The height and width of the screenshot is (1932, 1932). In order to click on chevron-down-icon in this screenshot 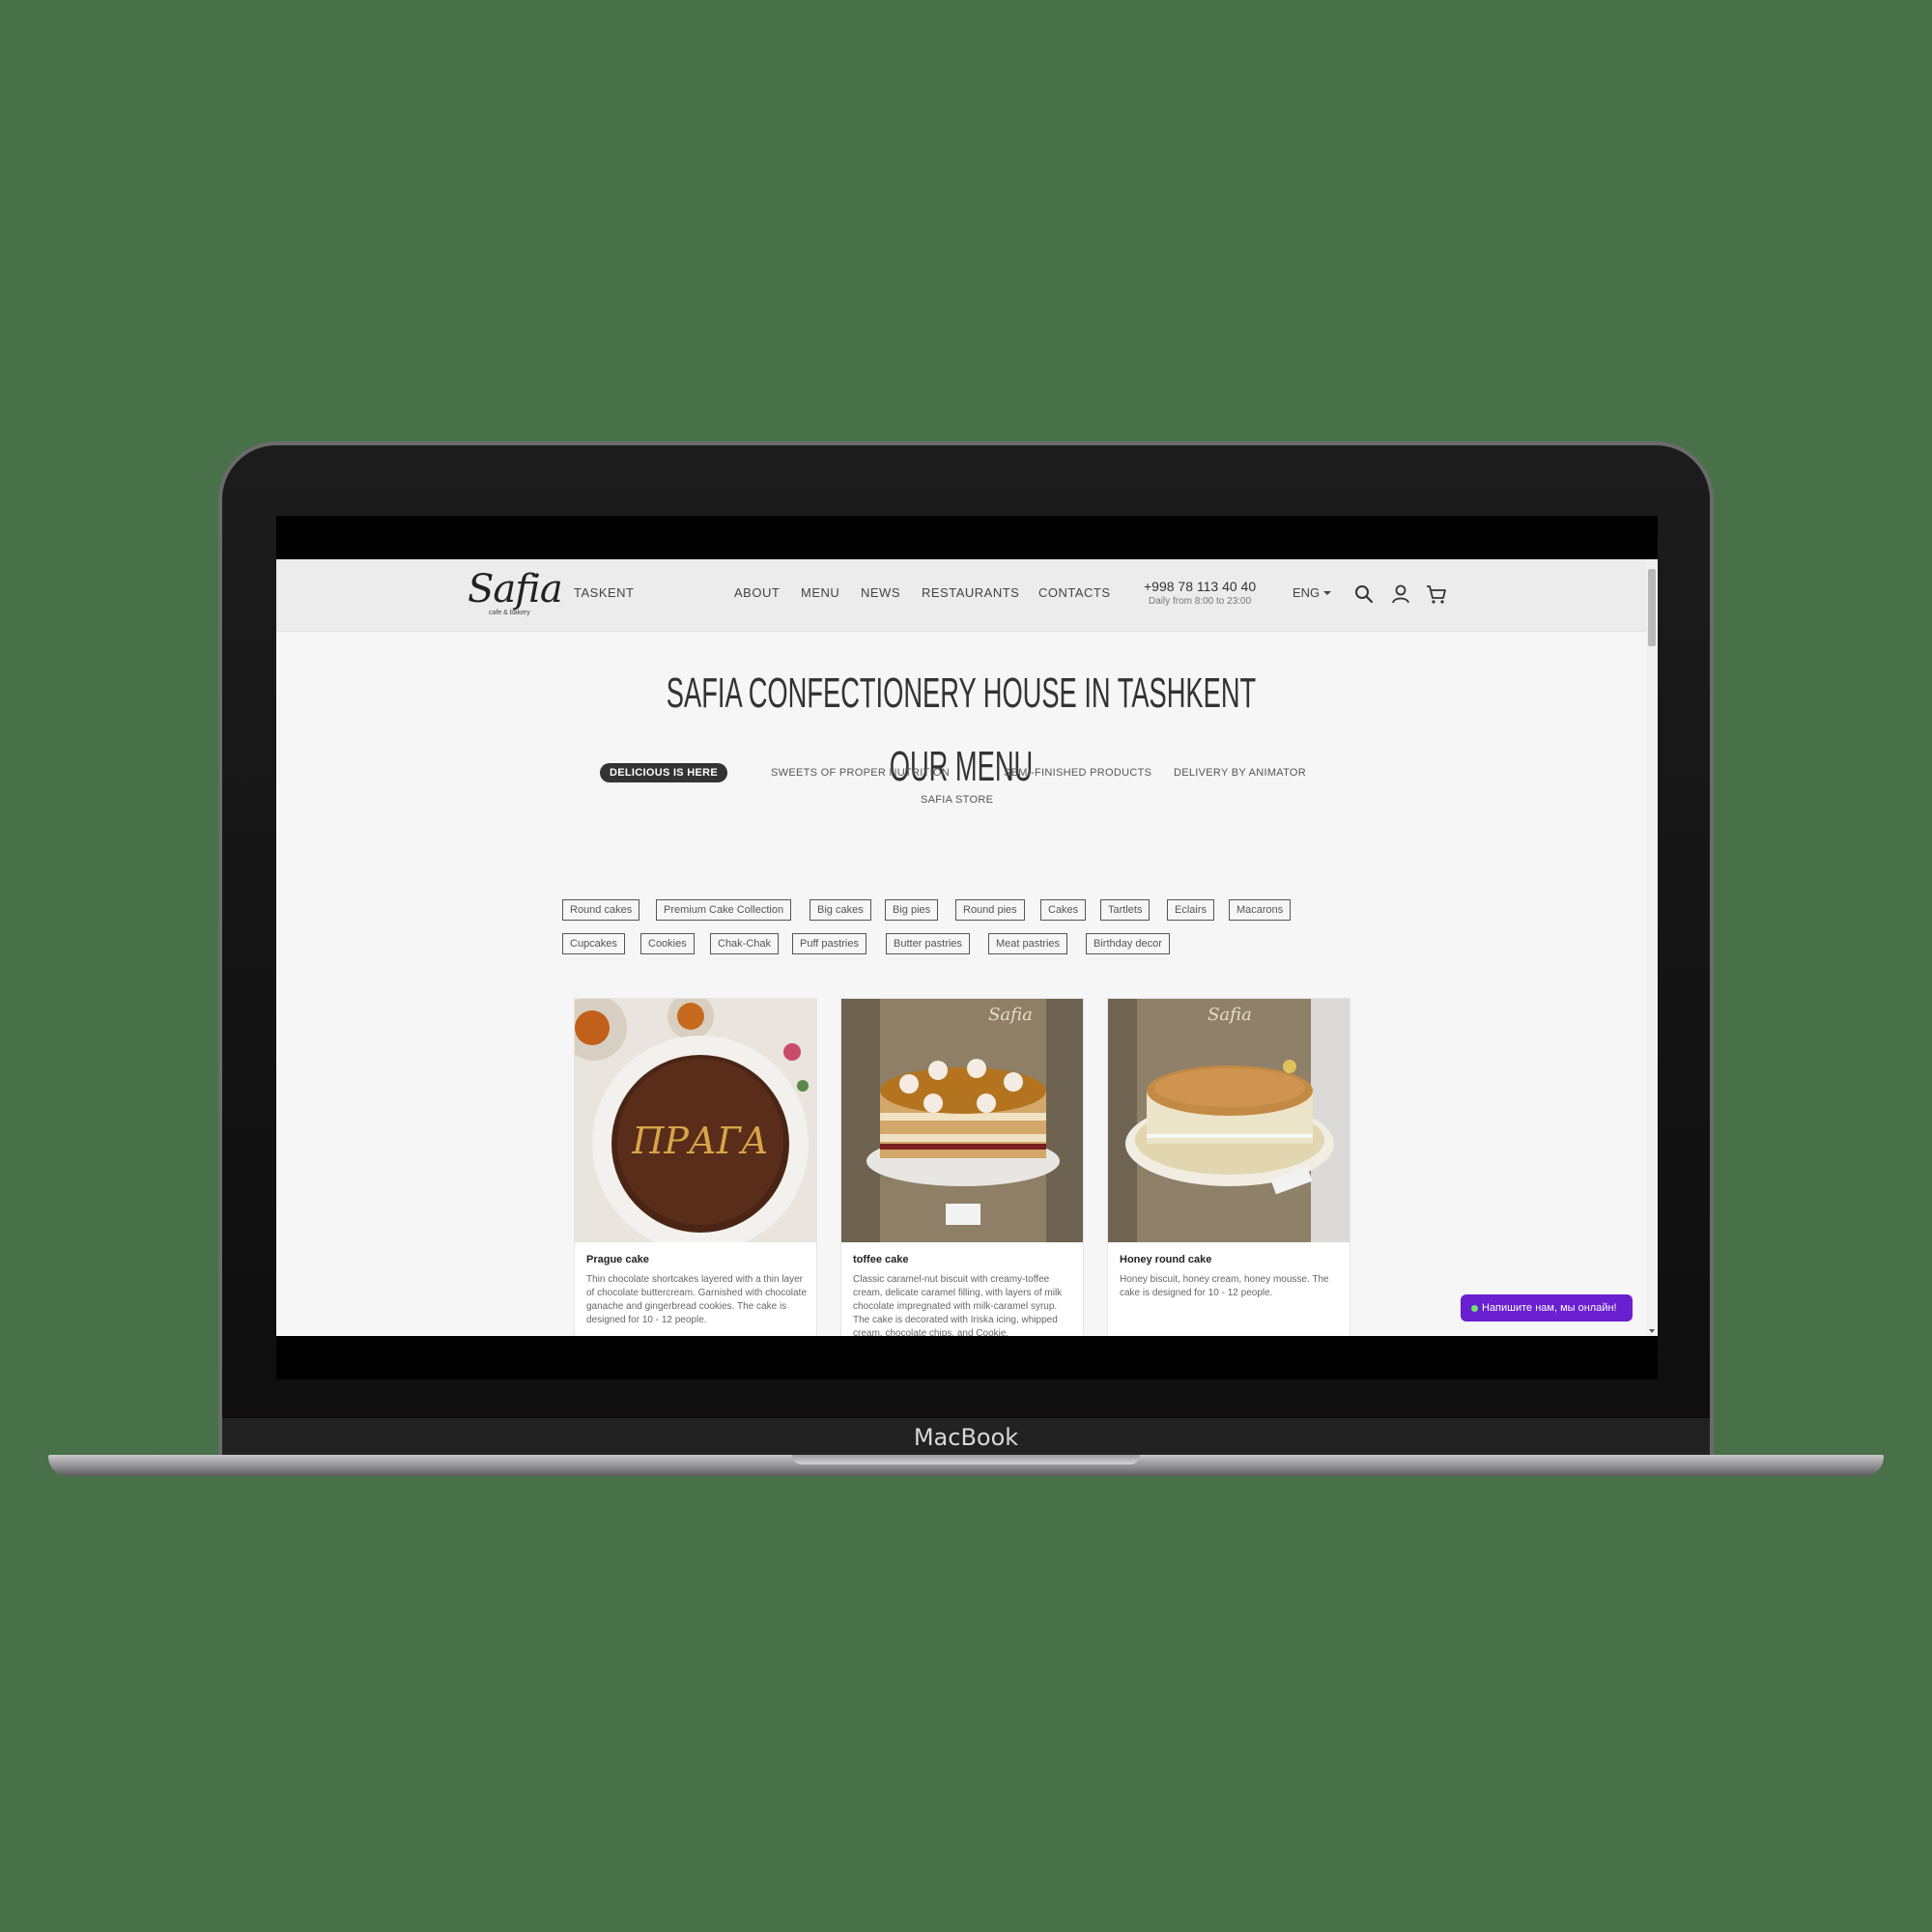, I will do `click(1327, 593)`.